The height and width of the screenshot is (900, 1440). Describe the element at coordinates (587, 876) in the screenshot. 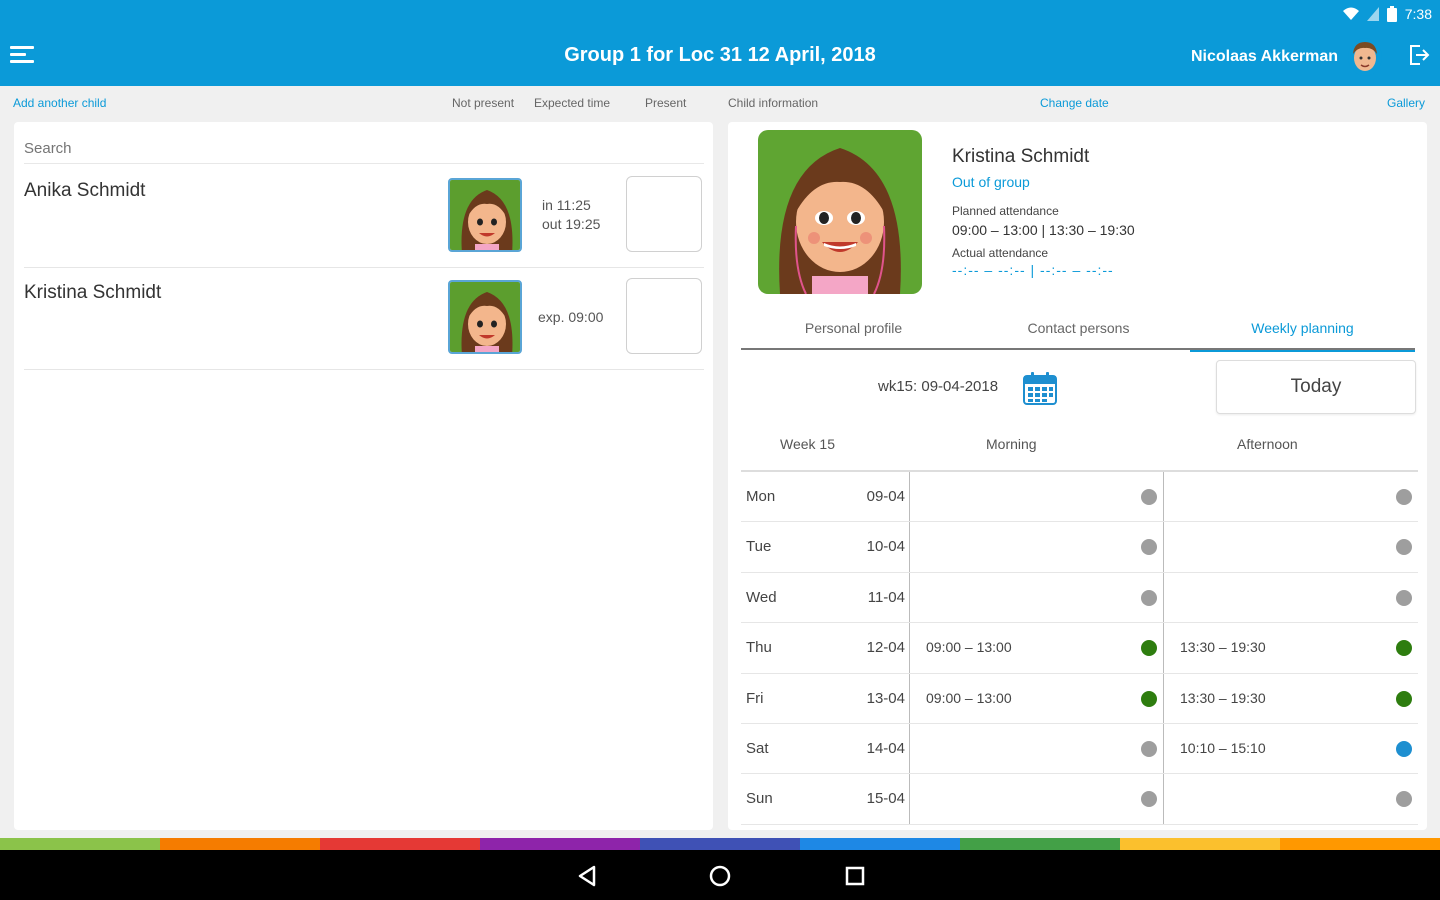

I see `back-icon` at that location.